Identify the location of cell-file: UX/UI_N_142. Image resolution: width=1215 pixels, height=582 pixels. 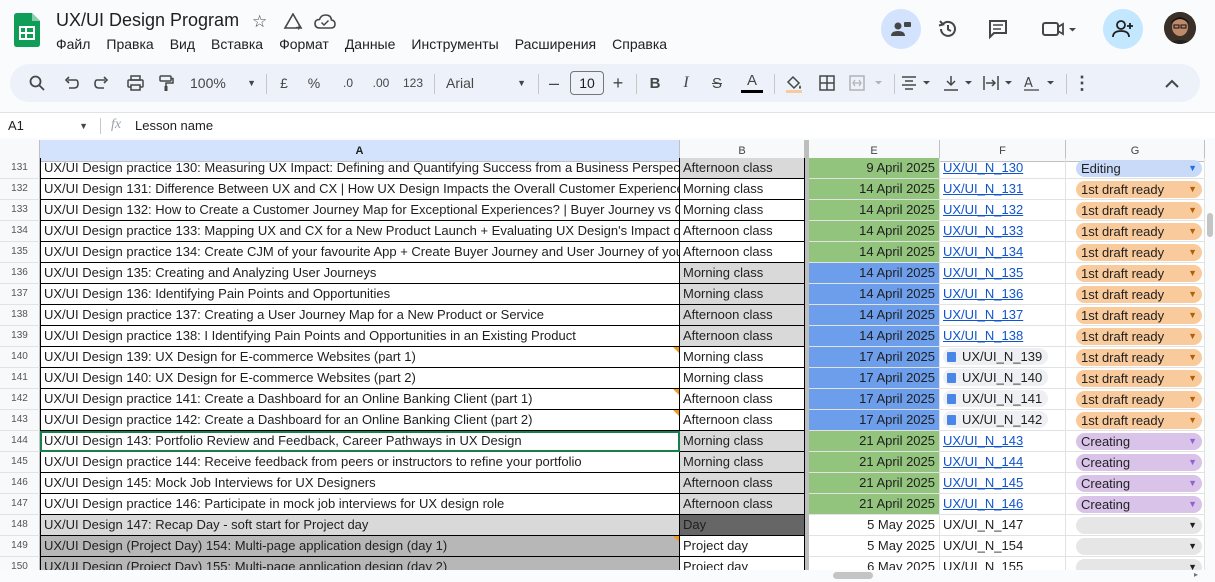
(1003, 420).